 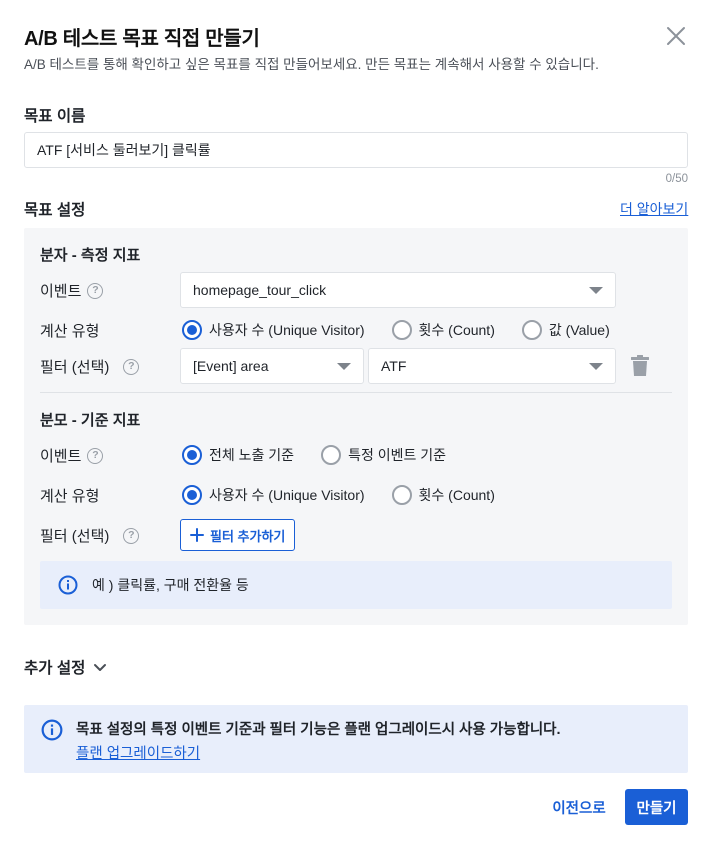 What do you see at coordinates (90, 420) in the screenshot?
I see `denominator-title: 분모 - 기준 지표` at bounding box center [90, 420].